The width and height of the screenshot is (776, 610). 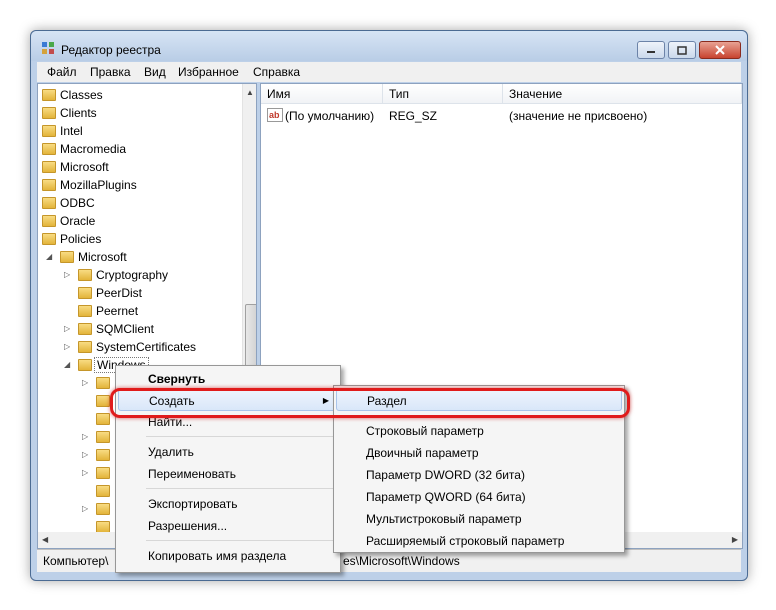 What do you see at coordinates (45, 539) in the screenshot?
I see `scroll-left-arrow-icon: ◀` at bounding box center [45, 539].